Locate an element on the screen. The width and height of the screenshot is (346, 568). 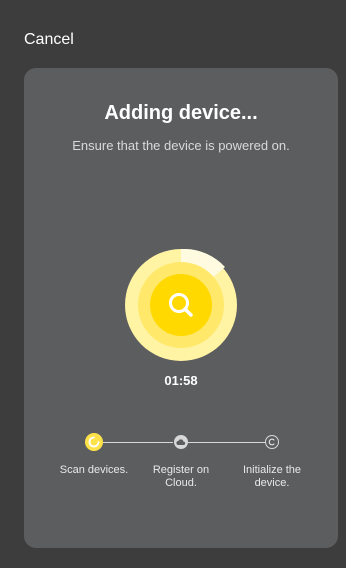
step-register-indicator is located at coordinates (181, 442).